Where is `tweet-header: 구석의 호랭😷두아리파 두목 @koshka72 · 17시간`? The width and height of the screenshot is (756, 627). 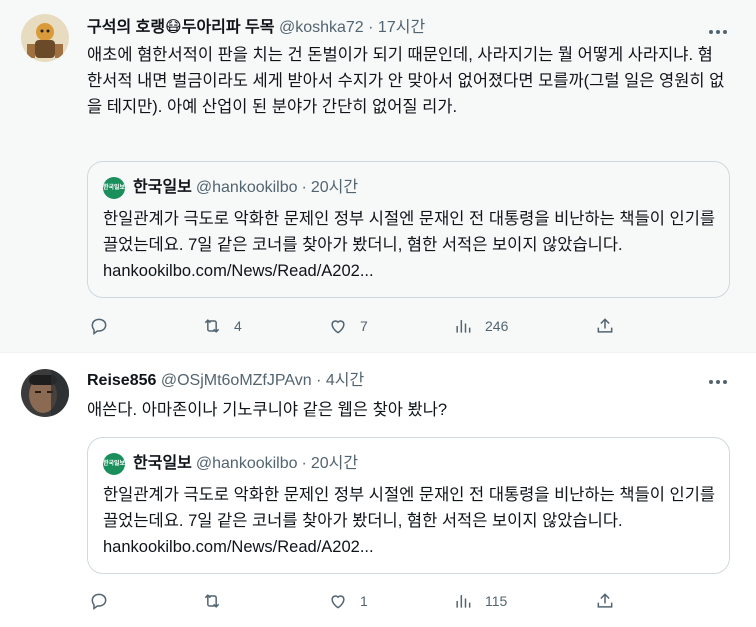 tweet-header: 구석의 호랭😷두아리파 두목 @koshka72 · 17시간 is located at coordinates (256, 28).